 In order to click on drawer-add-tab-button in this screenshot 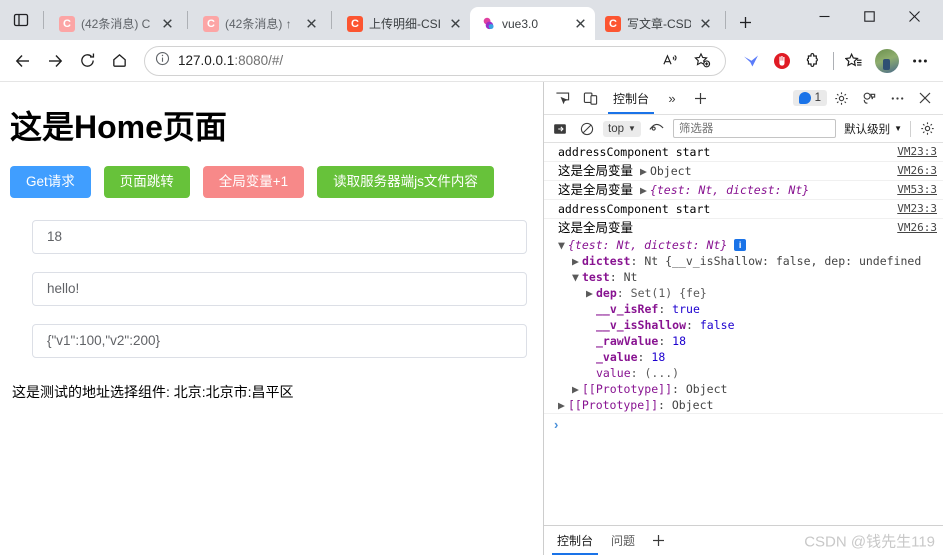, I will do `click(658, 541)`.